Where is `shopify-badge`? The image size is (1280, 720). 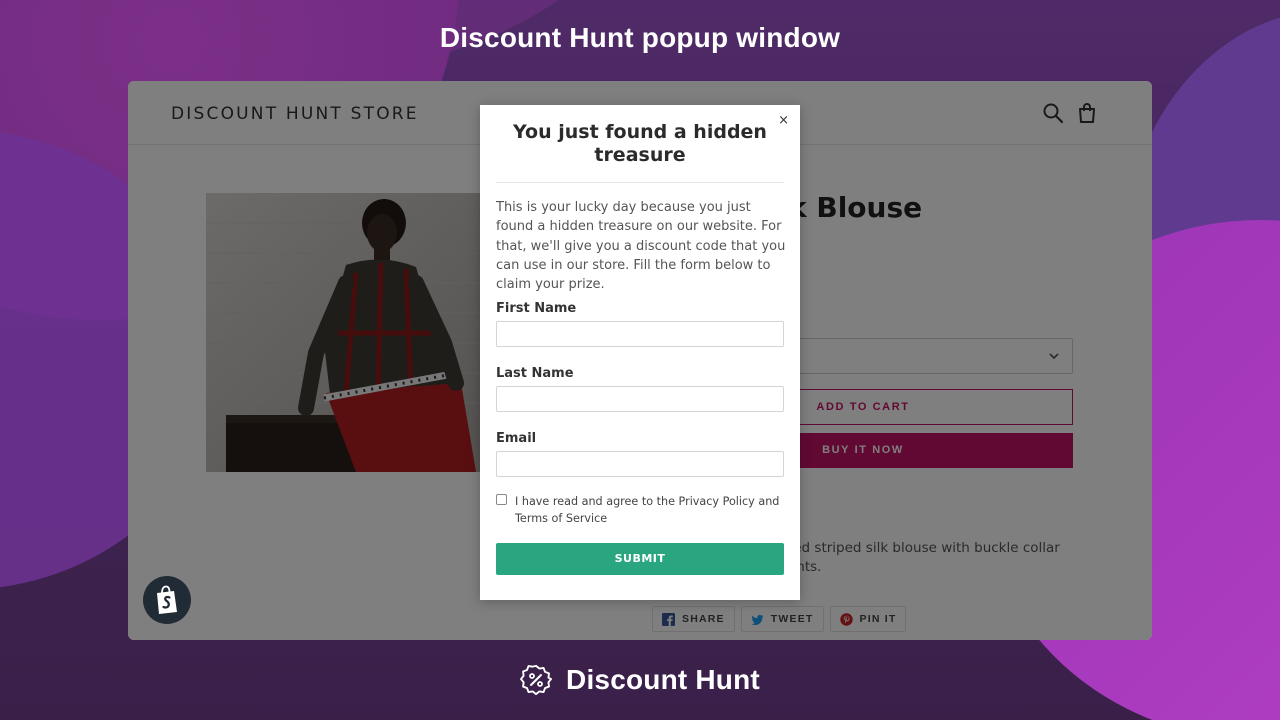
shopify-badge is located at coordinates (167, 600).